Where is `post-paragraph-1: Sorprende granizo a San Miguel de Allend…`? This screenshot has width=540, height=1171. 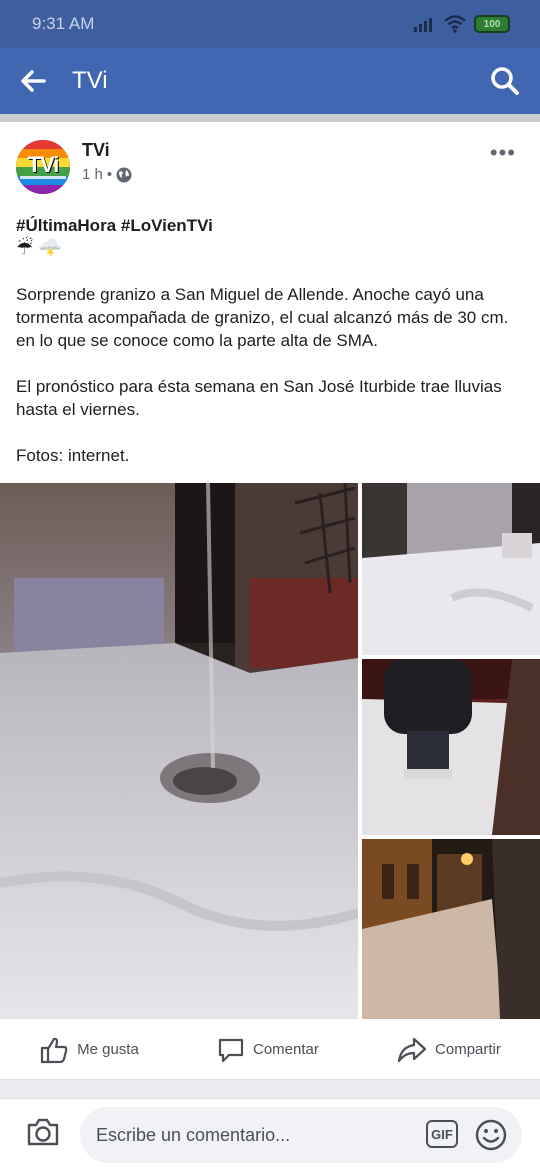
post-paragraph-1: Sorprende granizo a San Miguel de Allend… is located at coordinates (262, 317).